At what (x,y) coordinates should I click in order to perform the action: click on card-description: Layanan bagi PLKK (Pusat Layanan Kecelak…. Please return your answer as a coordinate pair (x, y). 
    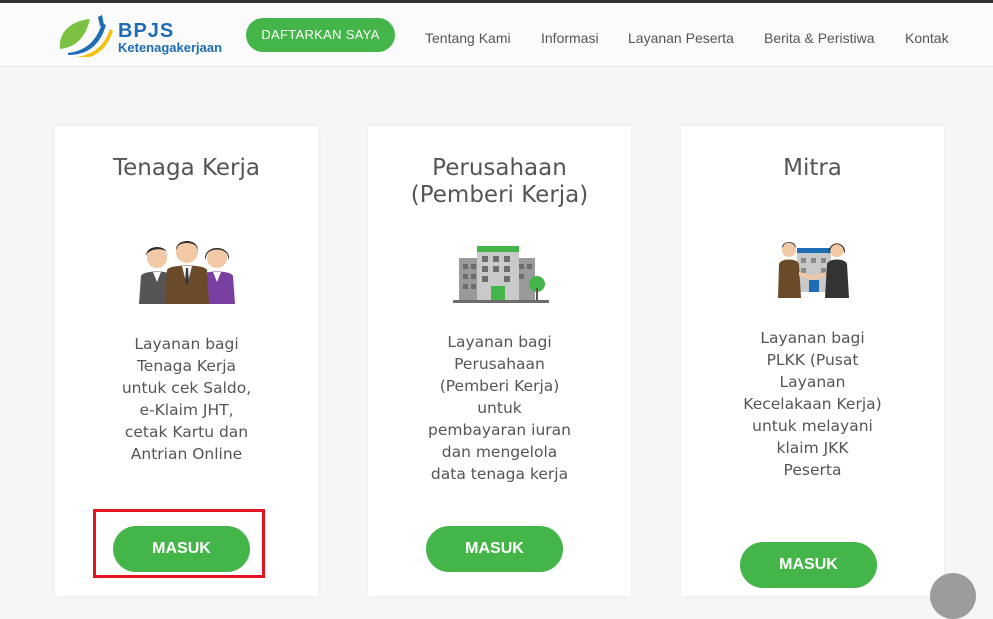
    Looking at the image, I should click on (812, 404).